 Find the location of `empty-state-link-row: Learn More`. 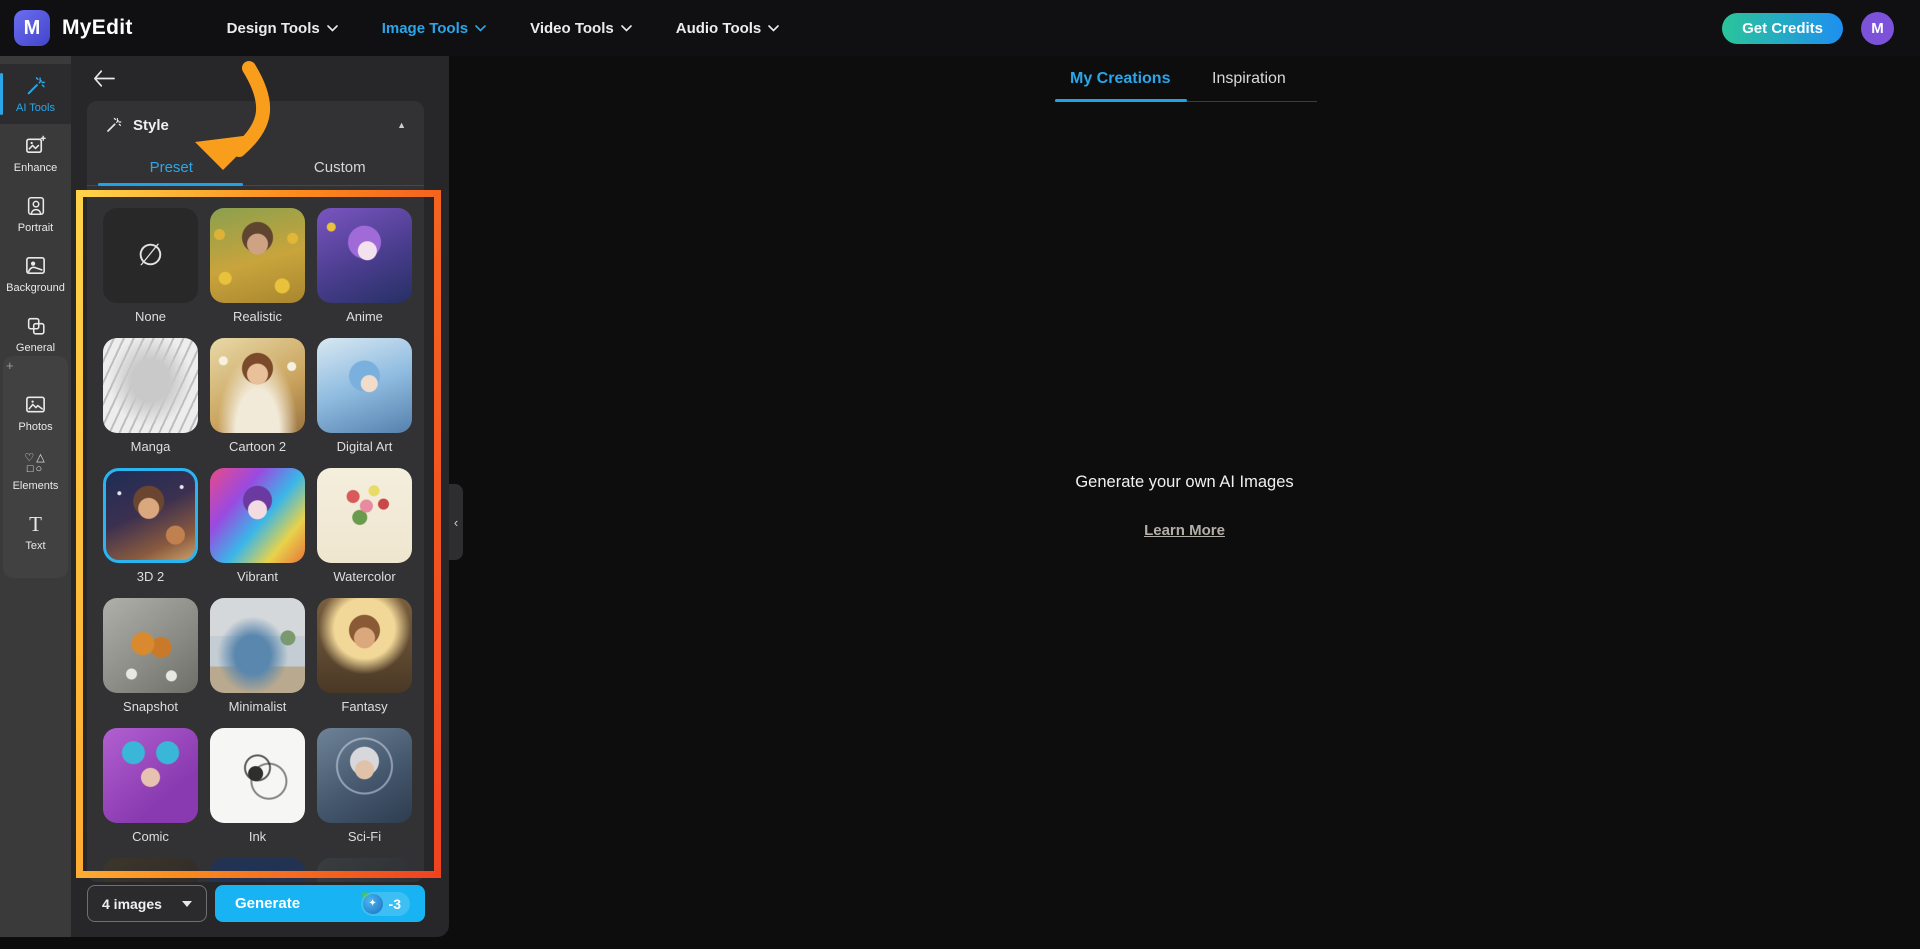

empty-state-link-row: Learn More is located at coordinates (1184, 531).